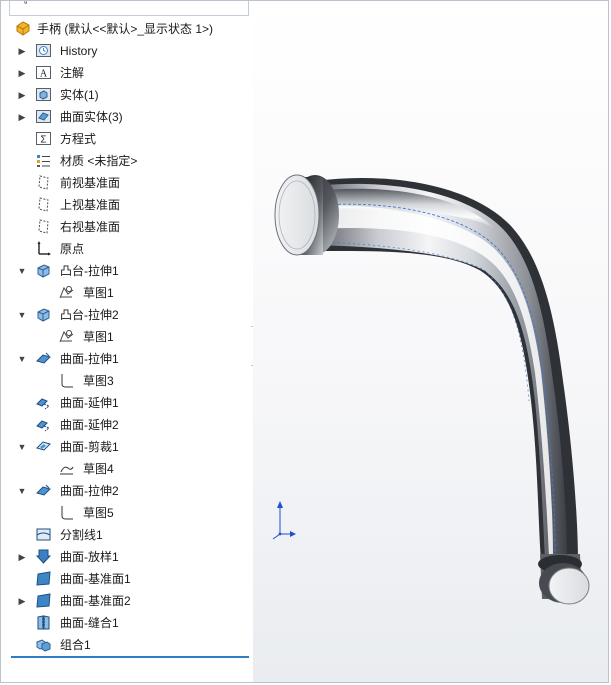 Image resolution: width=611 pixels, height=685 pixels. What do you see at coordinates (95, 579) in the screenshot?
I see `tree-item-label: 曲面-基准面1` at bounding box center [95, 579].